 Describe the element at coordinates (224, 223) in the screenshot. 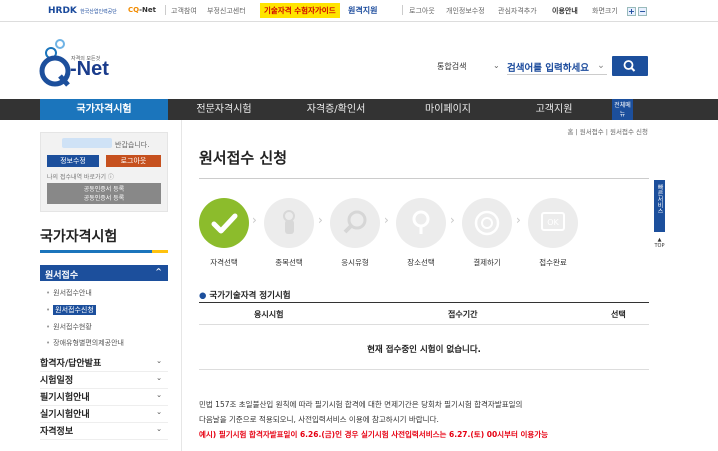

I see `check-icon` at that location.